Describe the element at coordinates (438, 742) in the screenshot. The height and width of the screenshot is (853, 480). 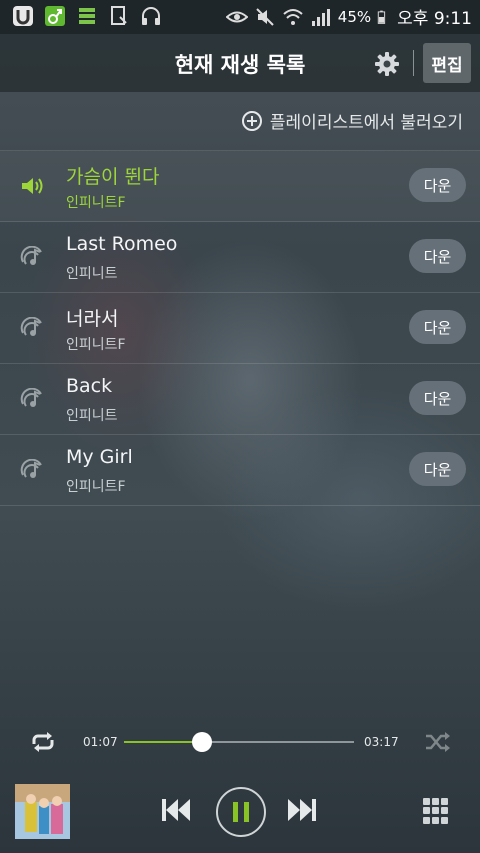
I see `shuffle-icon` at that location.